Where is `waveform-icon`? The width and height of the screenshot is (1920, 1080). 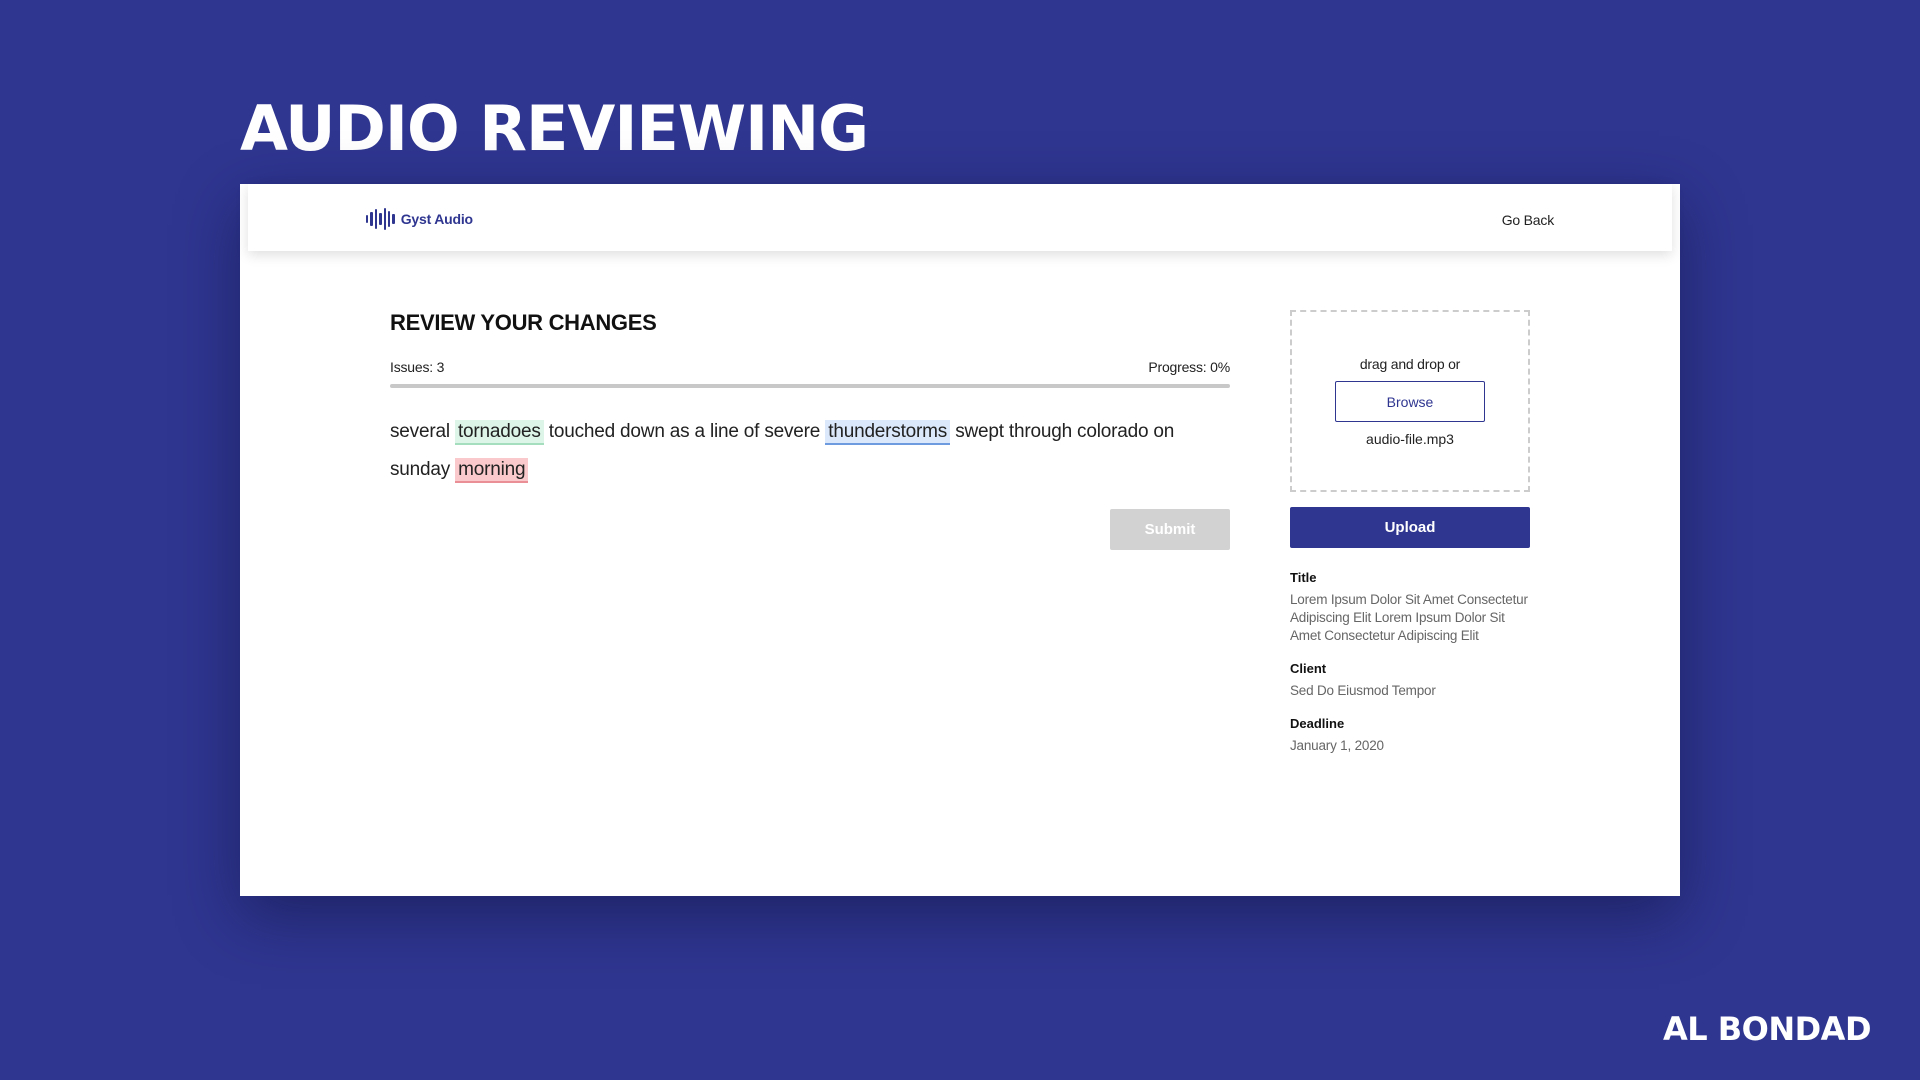
waveform-icon is located at coordinates (380, 219).